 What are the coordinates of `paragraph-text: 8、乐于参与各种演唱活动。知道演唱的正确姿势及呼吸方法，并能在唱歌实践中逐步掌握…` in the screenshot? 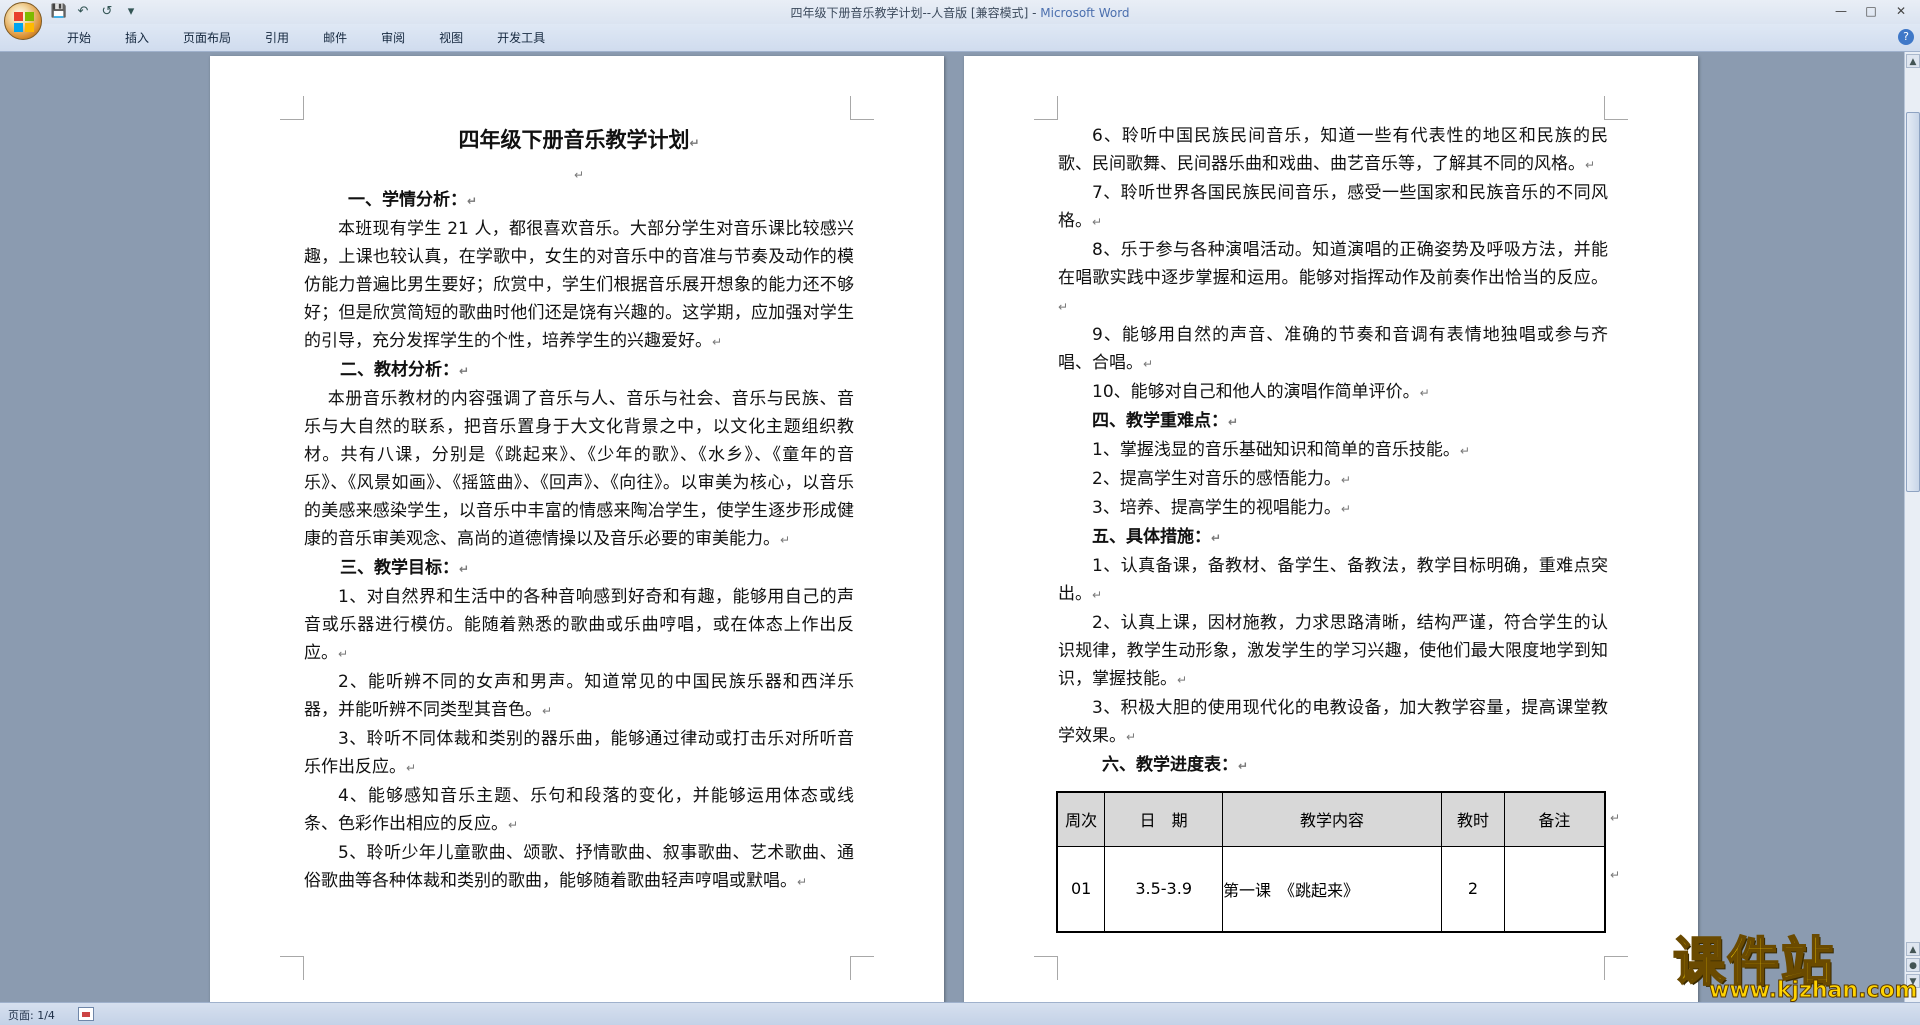 It's located at (1333, 264).